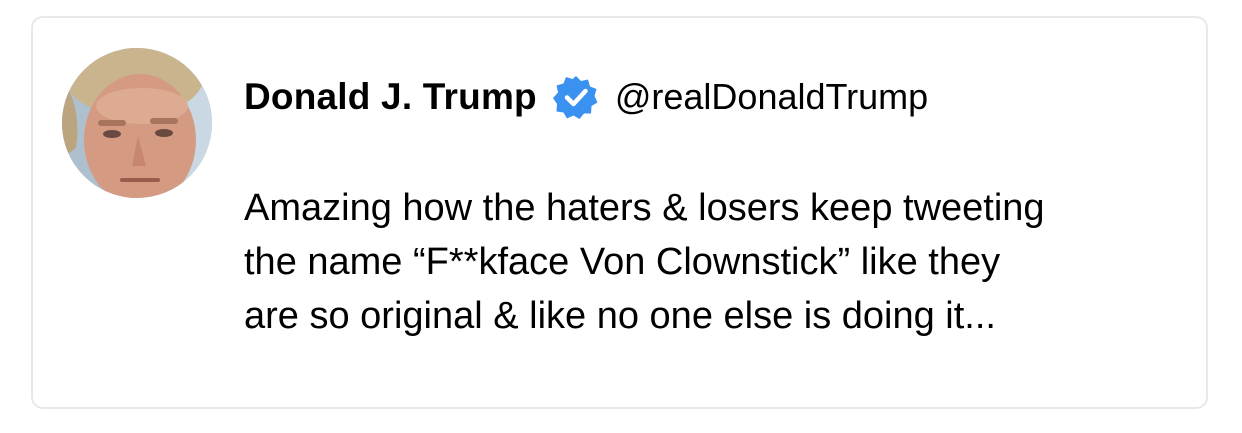 The width and height of the screenshot is (1242, 433). What do you see at coordinates (390, 97) in the screenshot?
I see `display-name: Donald J. Trump` at bounding box center [390, 97].